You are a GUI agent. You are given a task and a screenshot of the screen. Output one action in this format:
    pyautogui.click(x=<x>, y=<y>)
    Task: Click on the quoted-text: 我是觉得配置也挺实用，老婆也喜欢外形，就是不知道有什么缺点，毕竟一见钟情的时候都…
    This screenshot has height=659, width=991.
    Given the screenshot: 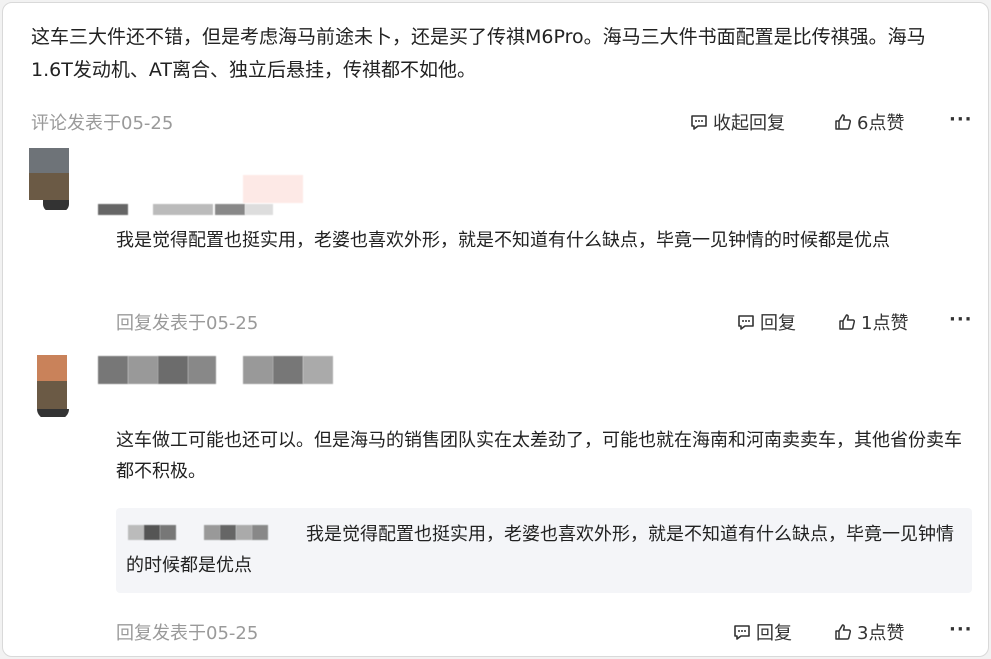 What is the action you would take?
    pyautogui.click(x=540, y=550)
    